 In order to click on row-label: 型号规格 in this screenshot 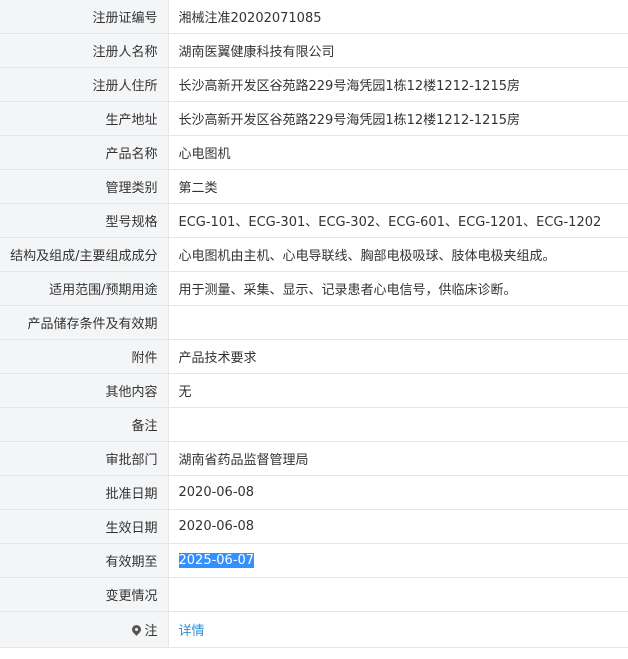, I will do `click(84, 220)`.